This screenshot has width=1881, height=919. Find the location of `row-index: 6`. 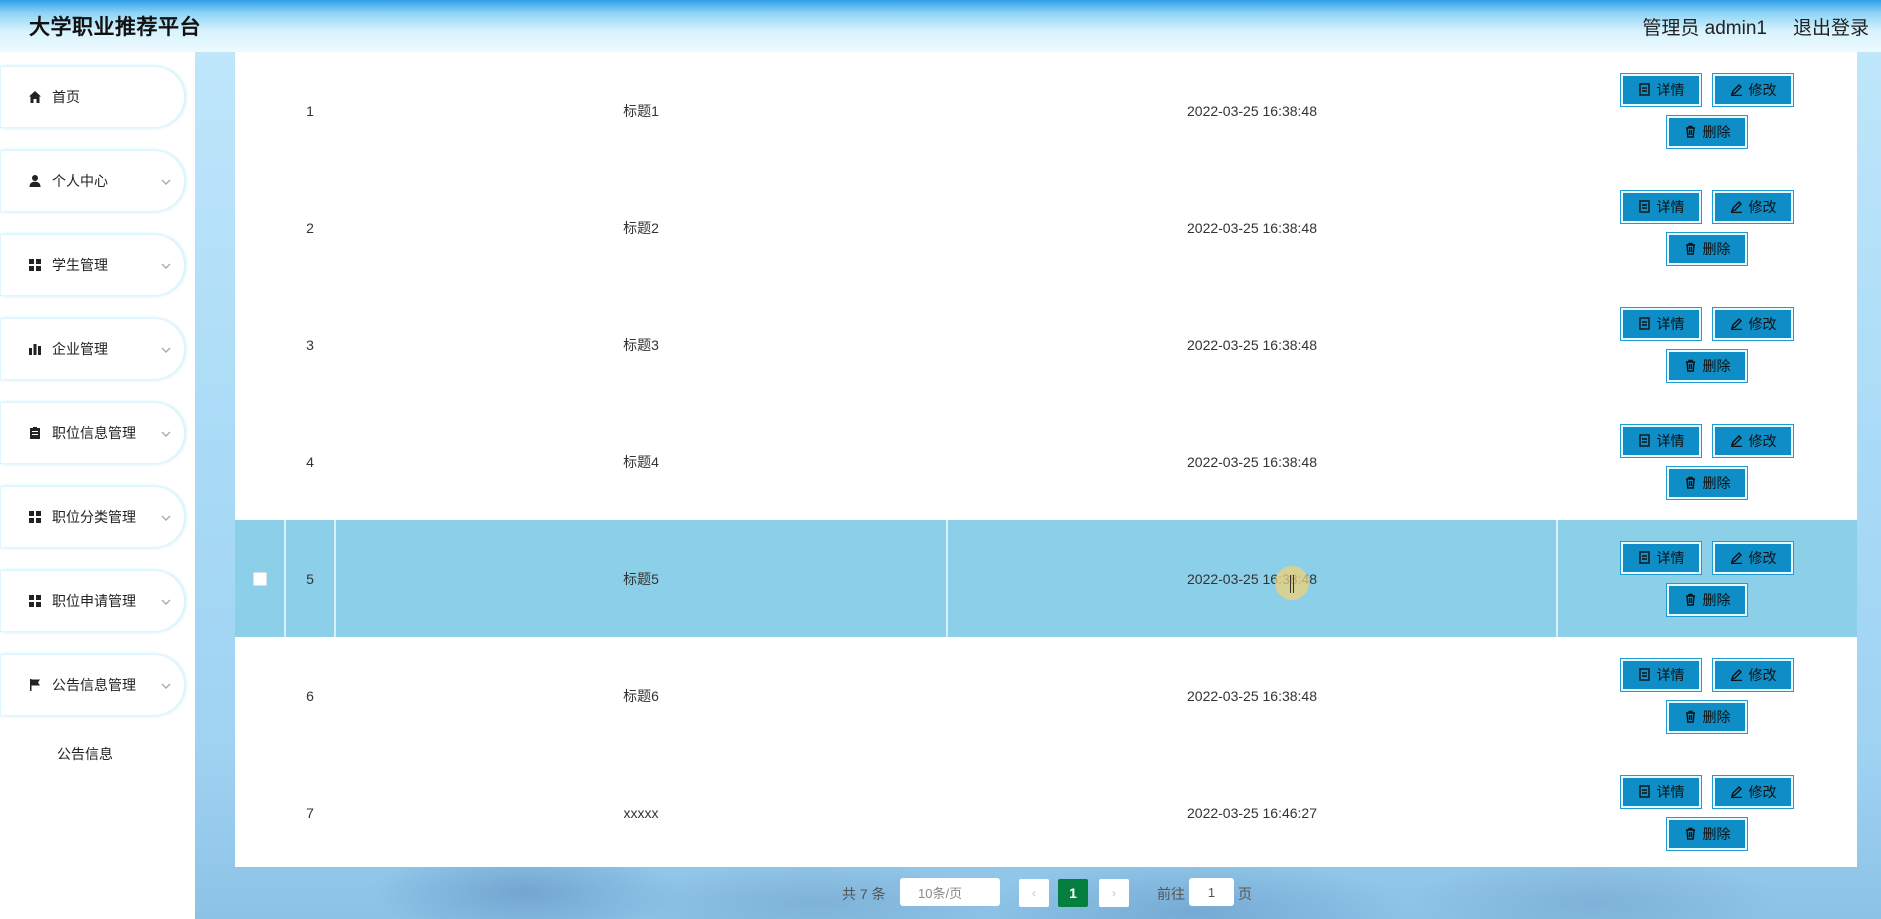

row-index: 6 is located at coordinates (310, 695).